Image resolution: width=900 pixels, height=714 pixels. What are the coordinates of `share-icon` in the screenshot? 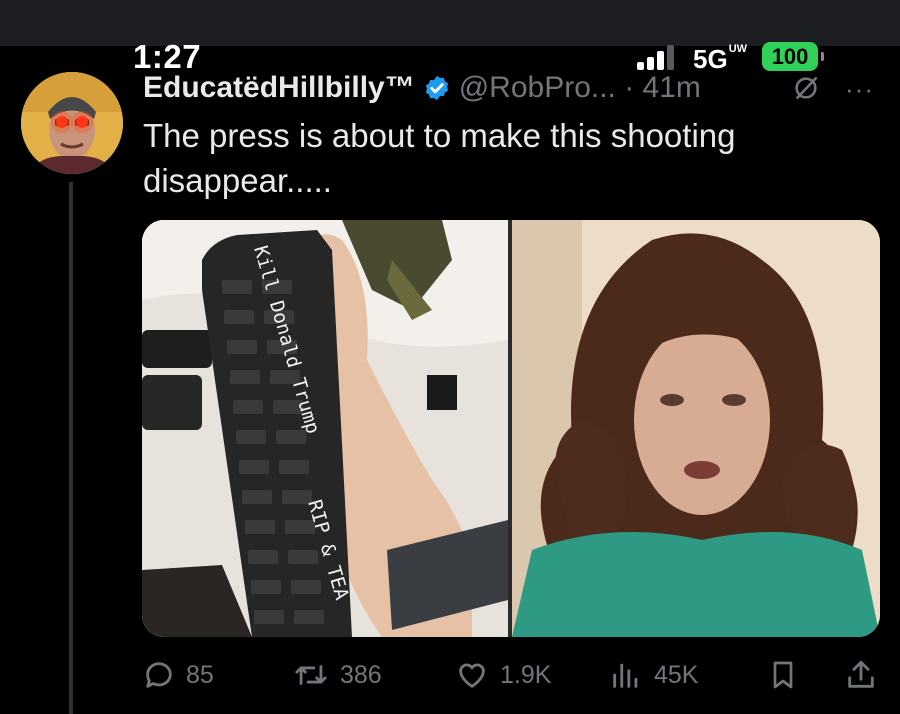 It's located at (861, 674).